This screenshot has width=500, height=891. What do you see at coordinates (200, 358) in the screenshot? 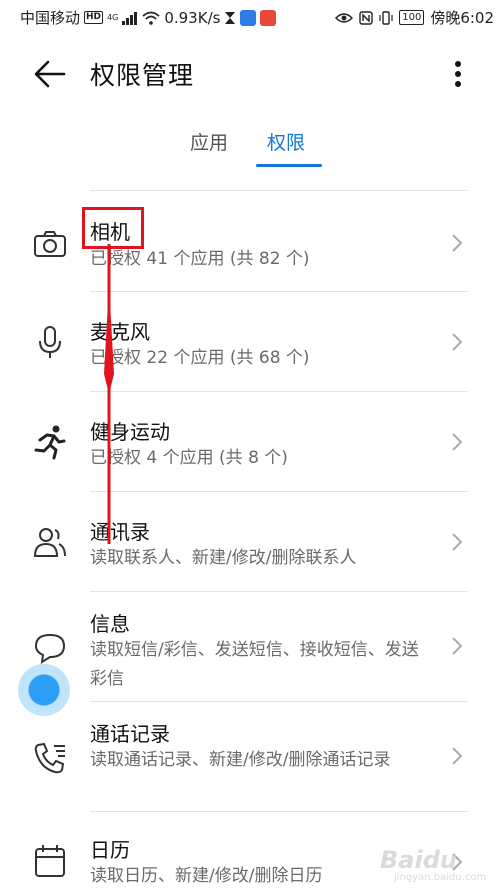
I see `permission-subtitle: 已授权 22 个应用 (共 68 个)` at bounding box center [200, 358].